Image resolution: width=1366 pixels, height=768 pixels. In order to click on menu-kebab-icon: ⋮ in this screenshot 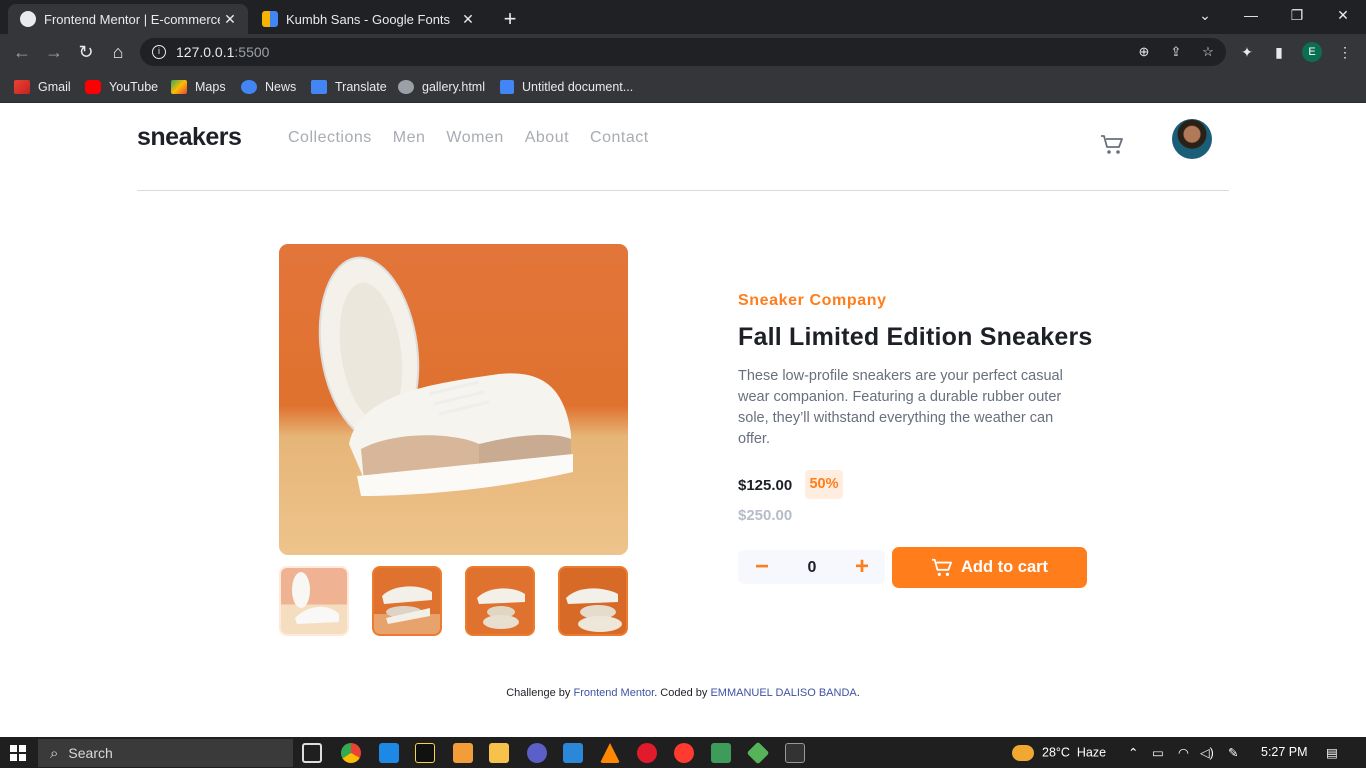, I will do `click(1345, 52)`.